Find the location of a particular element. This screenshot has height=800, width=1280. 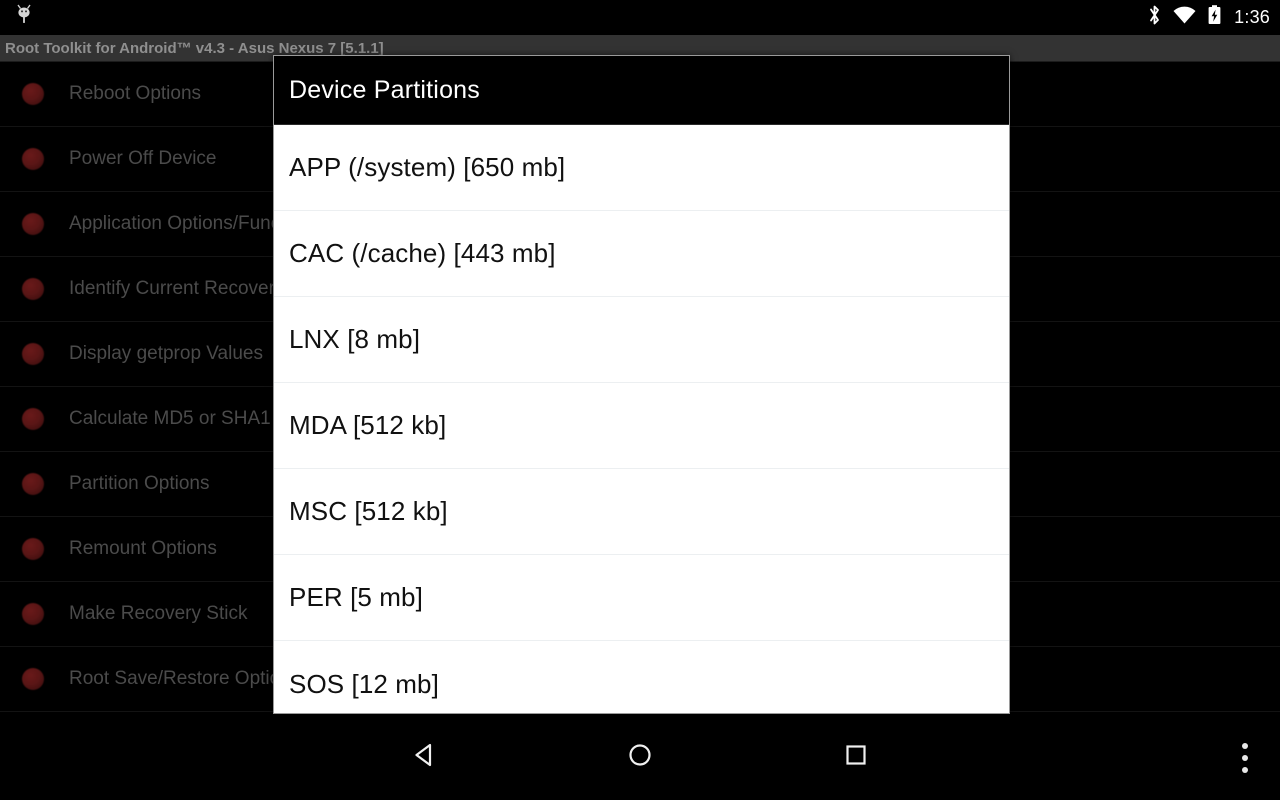

list-item-label: Power Off Device is located at coordinates (143, 158).